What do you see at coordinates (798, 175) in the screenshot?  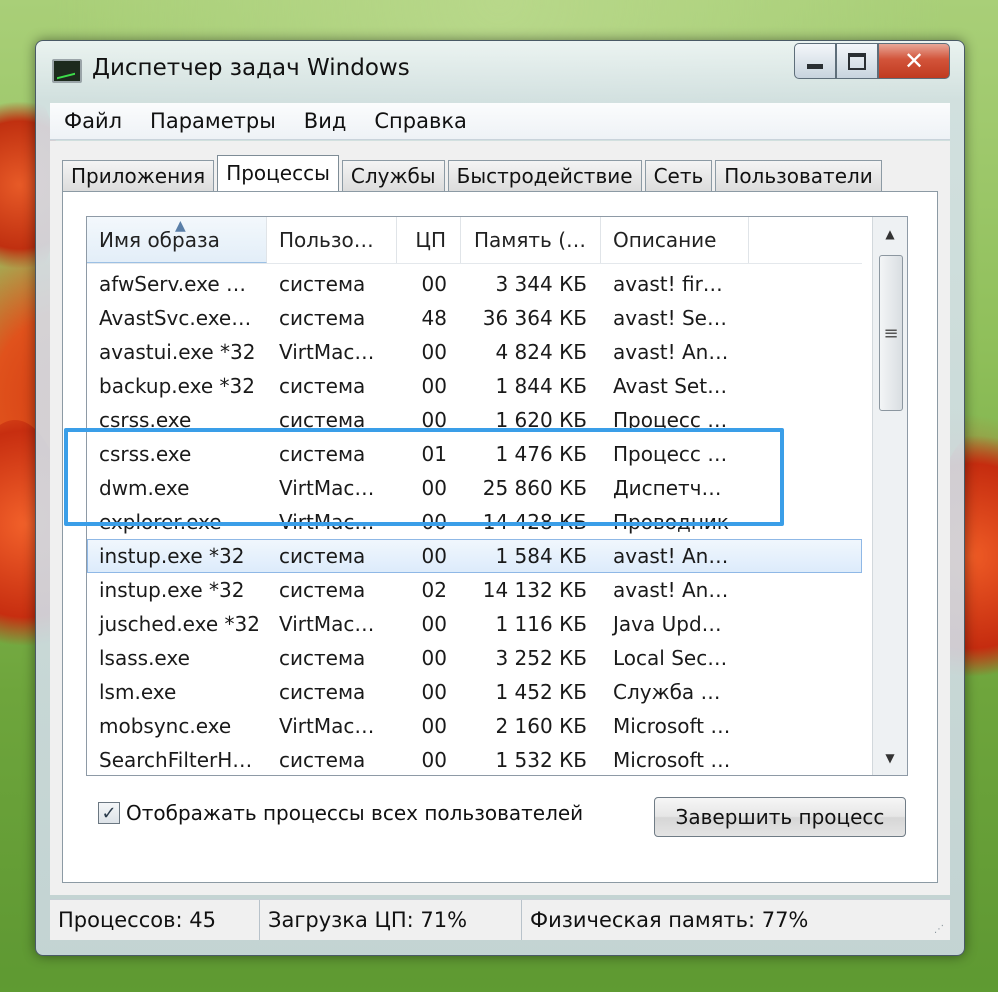 I see `tab-users: Пользователи` at bounding box center [798, 175].